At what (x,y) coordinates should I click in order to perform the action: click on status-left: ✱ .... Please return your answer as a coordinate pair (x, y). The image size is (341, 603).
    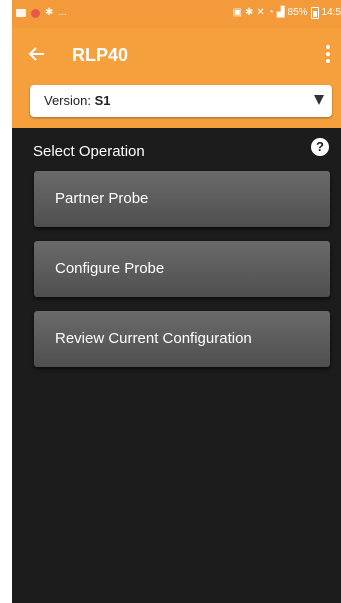
    Looking at the image, I should click on (41, 13).